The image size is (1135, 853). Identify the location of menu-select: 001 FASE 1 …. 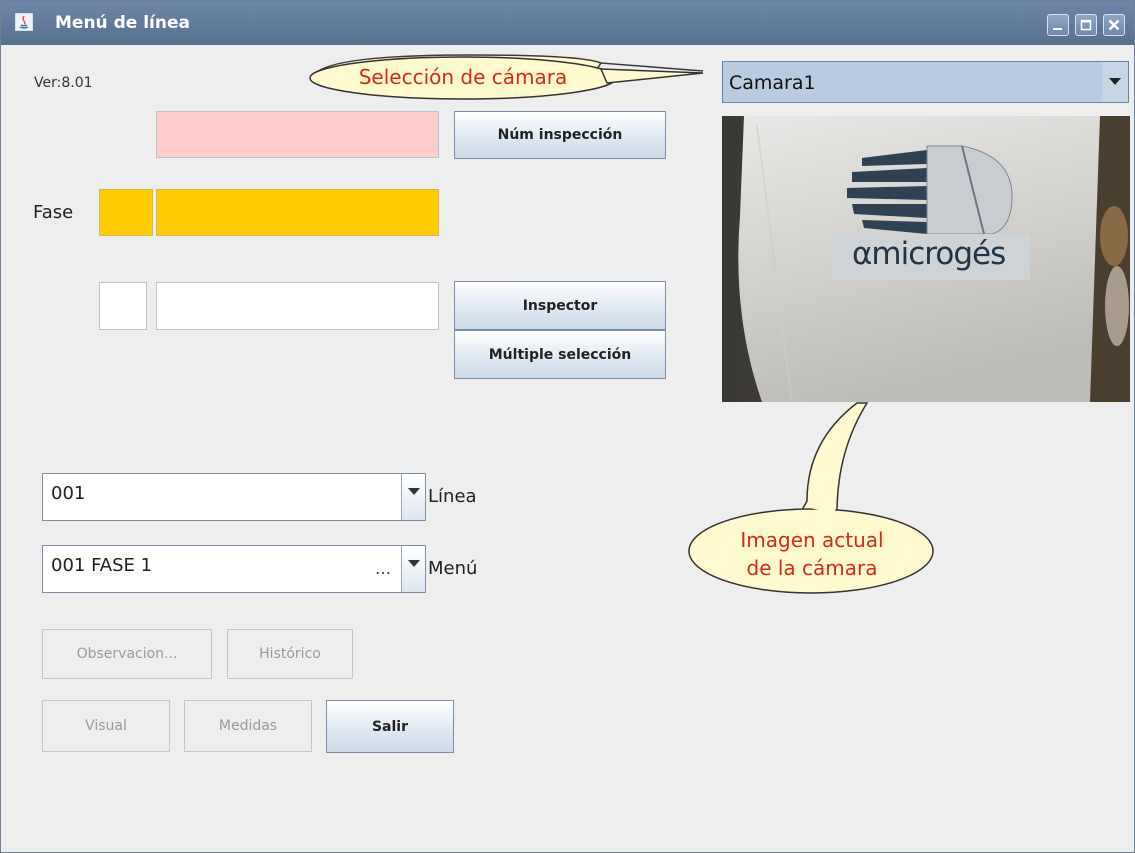
(234, 569).